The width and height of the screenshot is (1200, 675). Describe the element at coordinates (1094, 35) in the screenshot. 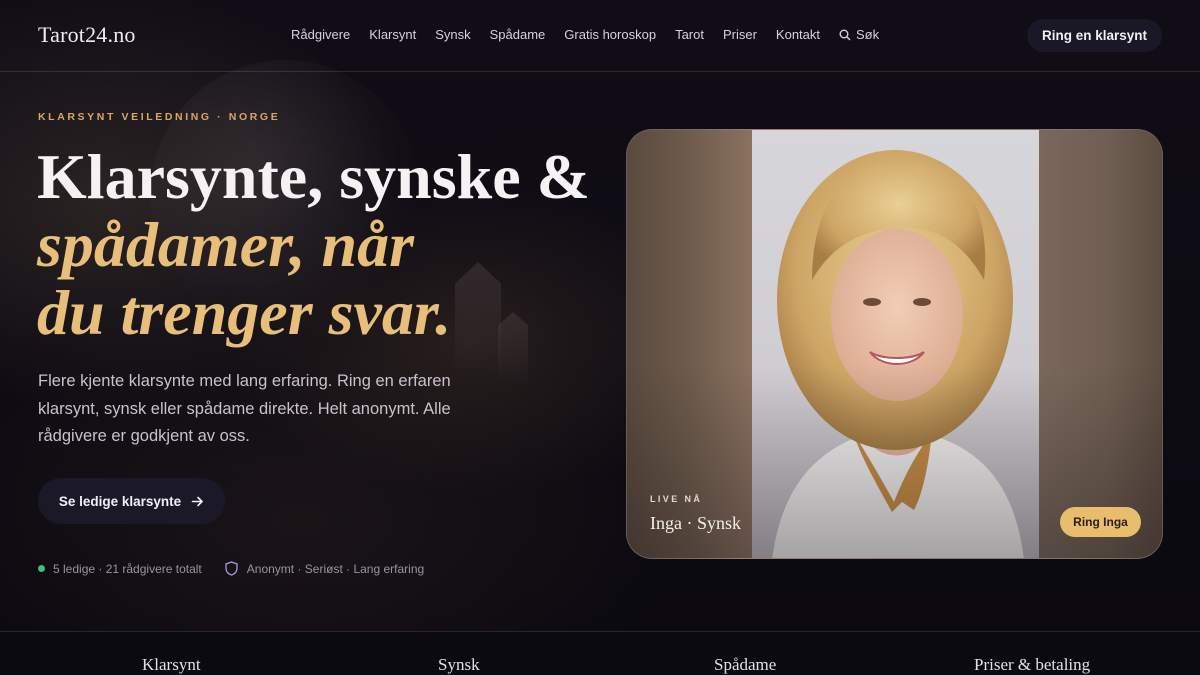

I see `call-clairvoyant-button: Ring en klarsynt` at that location.